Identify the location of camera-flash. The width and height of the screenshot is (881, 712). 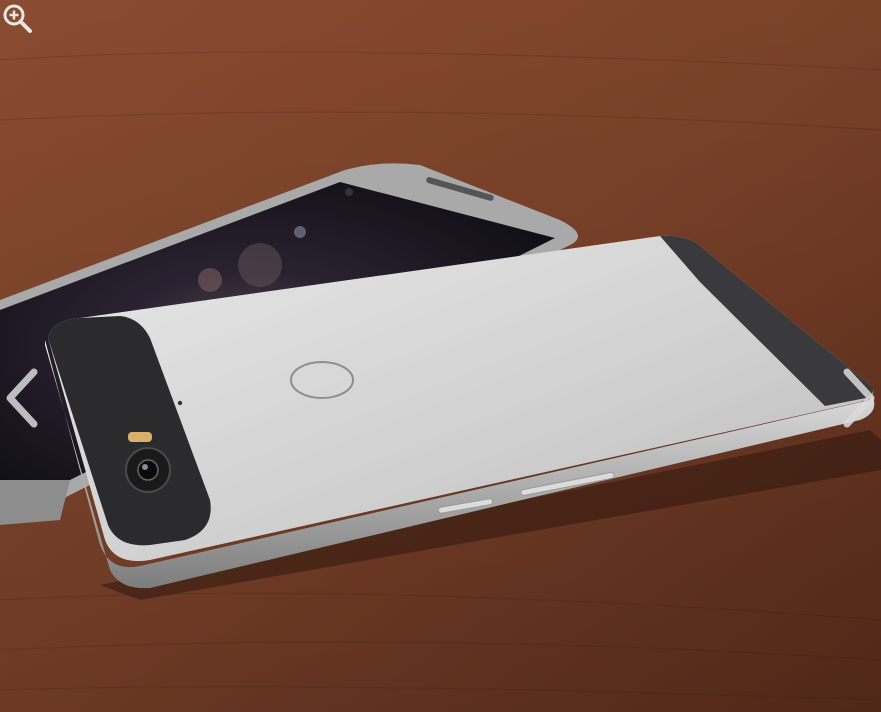
(140, 437).